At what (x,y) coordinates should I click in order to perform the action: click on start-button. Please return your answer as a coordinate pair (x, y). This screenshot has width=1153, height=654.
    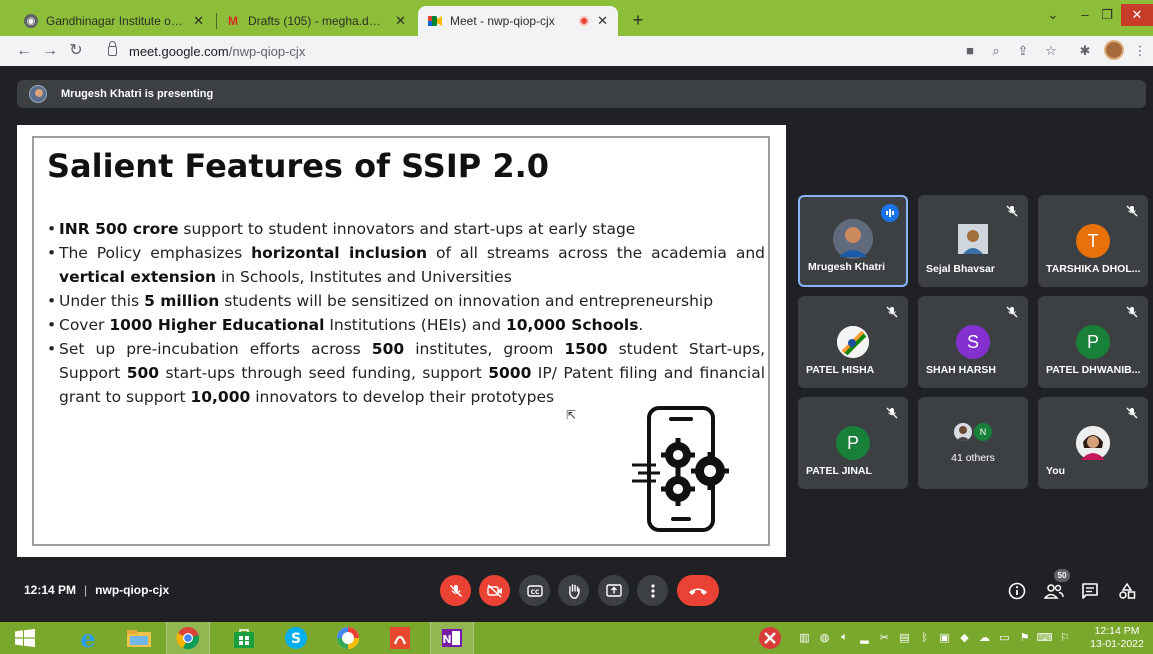
    Looking at the image, I should click on (25, 638).